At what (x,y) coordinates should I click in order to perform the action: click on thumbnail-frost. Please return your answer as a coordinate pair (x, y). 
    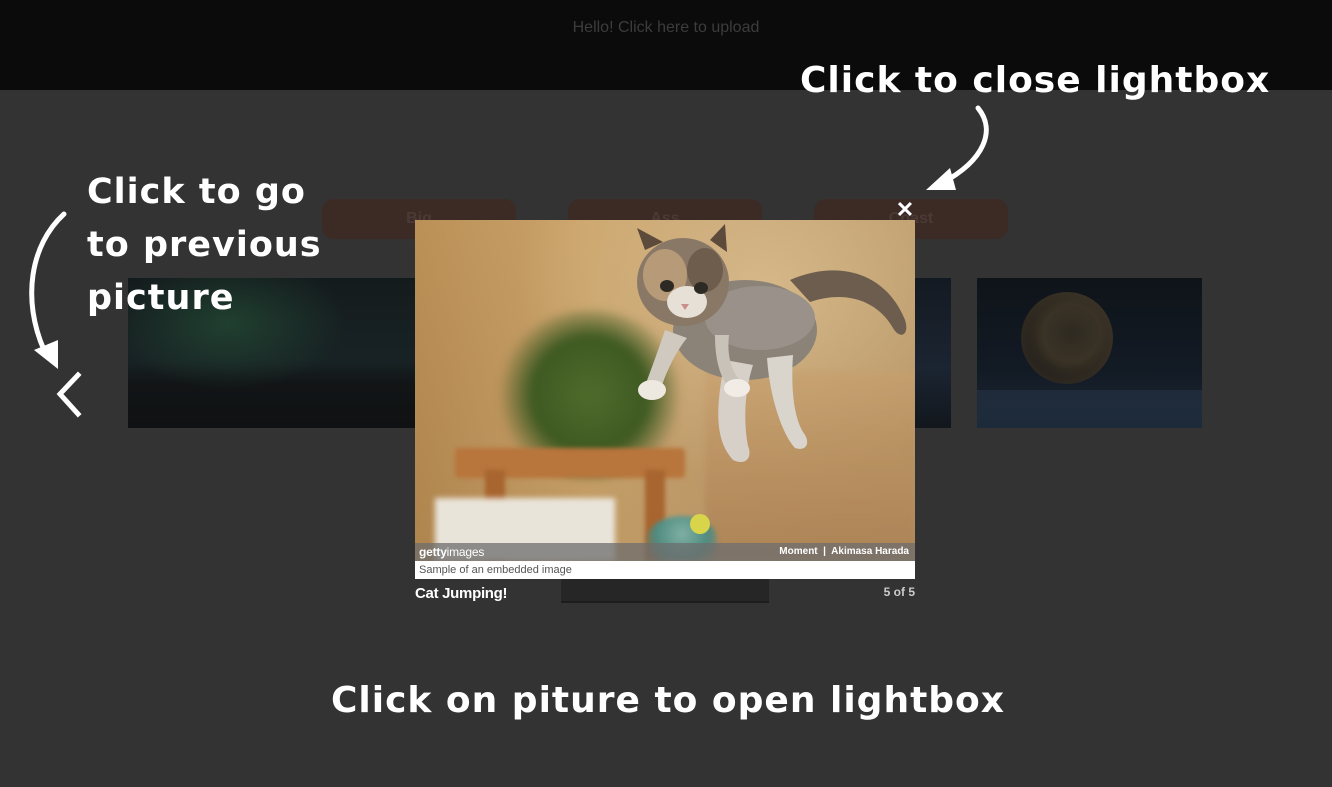
    Looking at the image, I should click on (1089, 409).